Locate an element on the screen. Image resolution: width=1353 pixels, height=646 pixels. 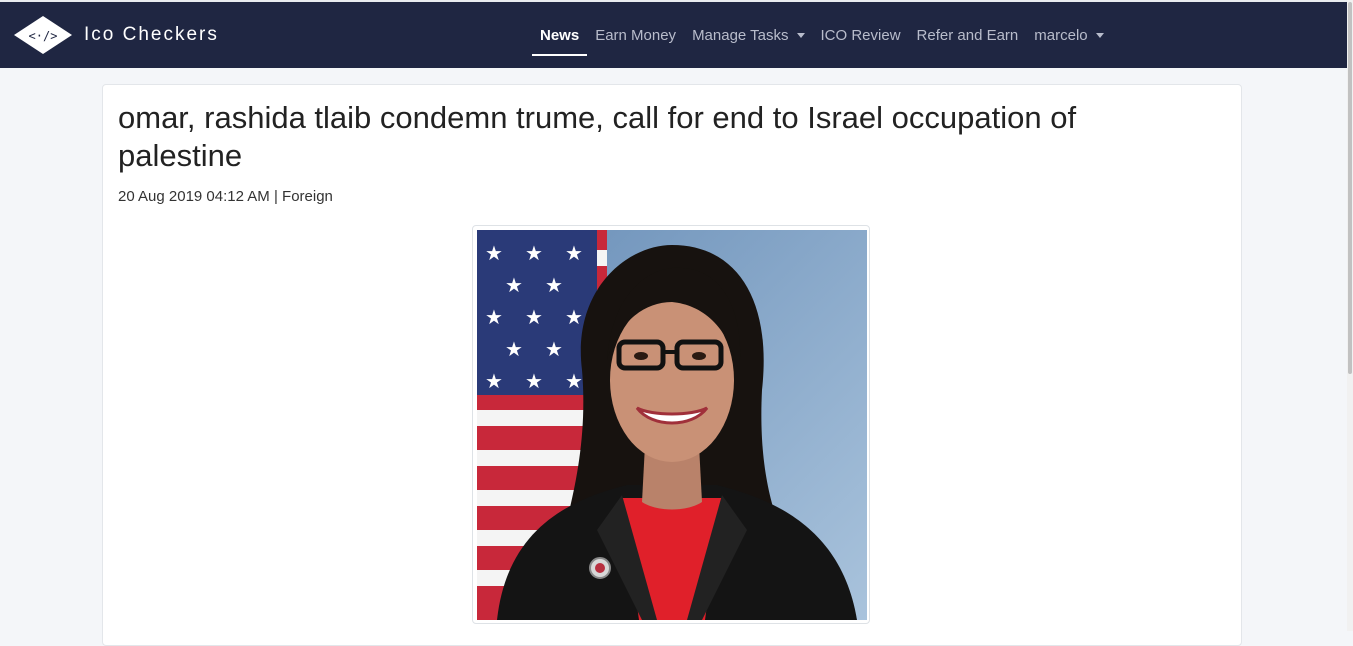
article-meta: 20 Aug 2019 04:12 AM | Foreign is located at coordinates (225, 196).